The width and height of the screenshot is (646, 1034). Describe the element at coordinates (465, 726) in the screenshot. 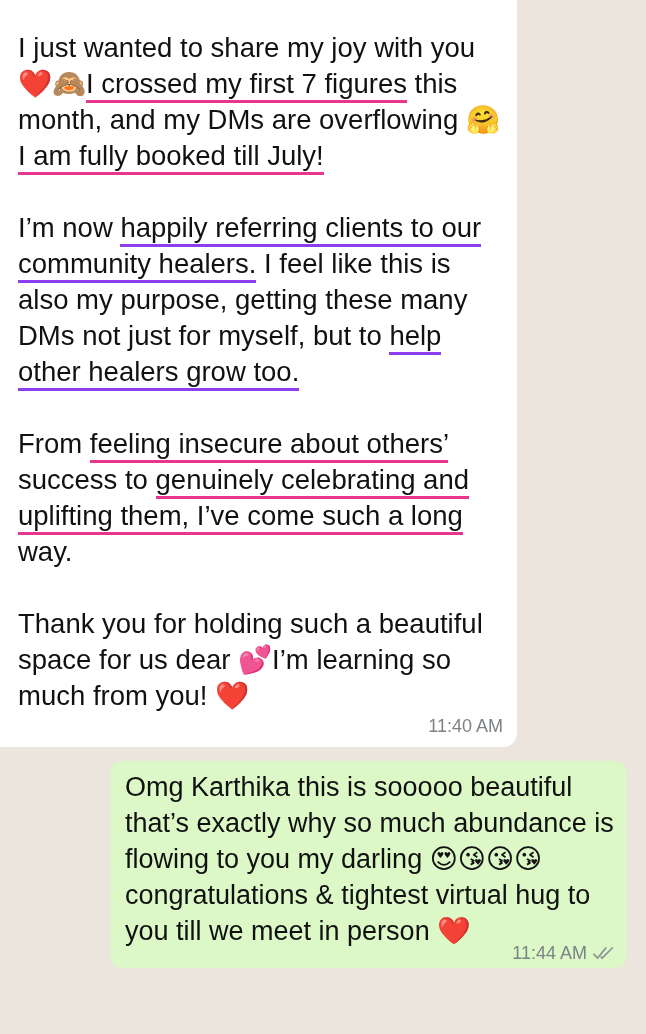

I see `message-time: 11:40 AM` at that location.